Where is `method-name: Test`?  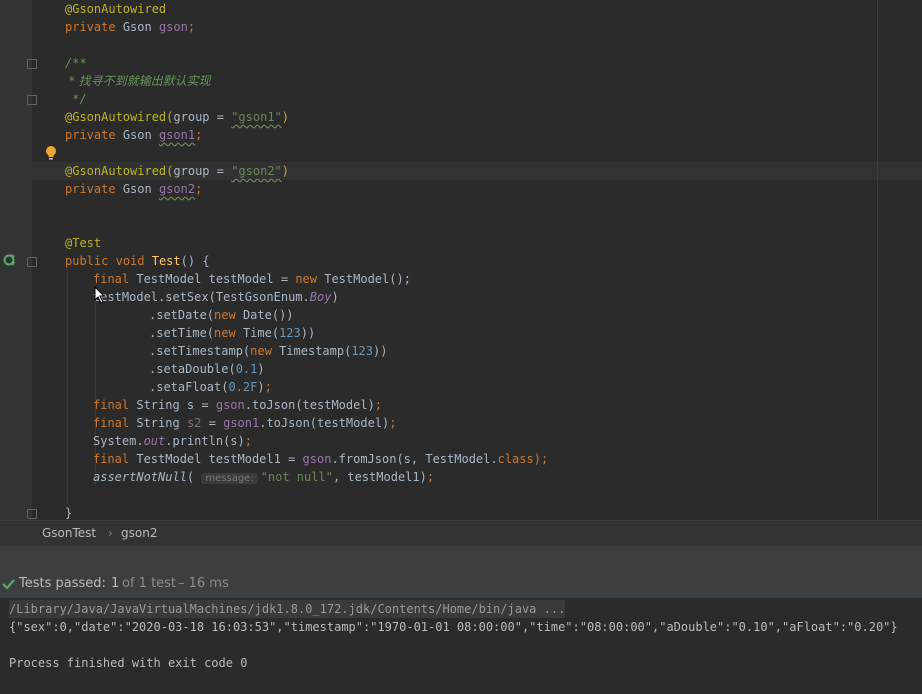 method-name: Test is located at coordinates (166, 261).